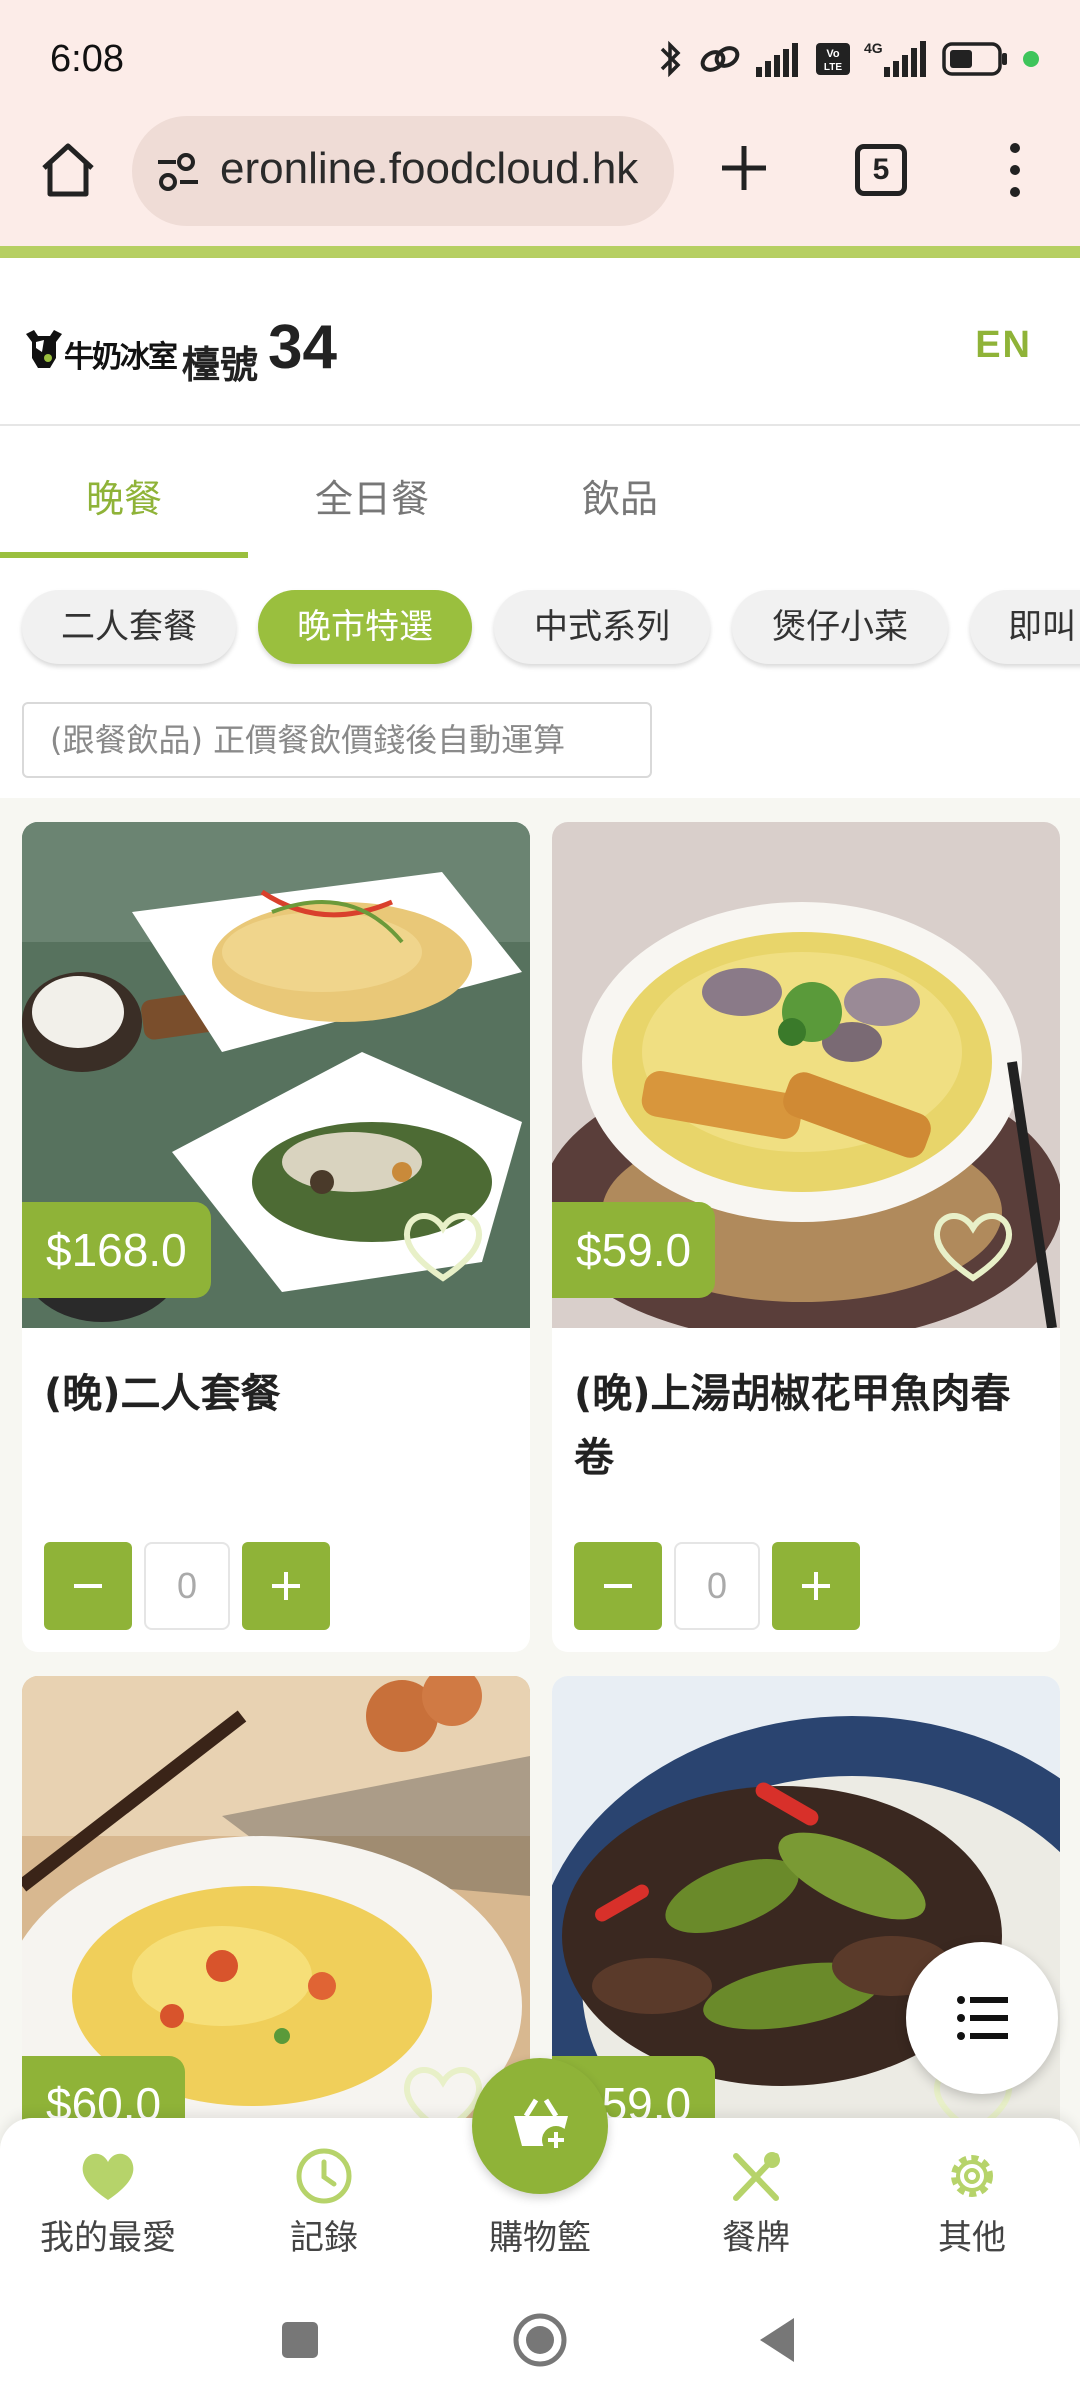 The width and height of the screenshot is (1080, 2400). What do you see at coordinates (129, 627) in the screenshot?
I see `chip-two-person-set: 二人套餐` at bounding box center [129, 627].